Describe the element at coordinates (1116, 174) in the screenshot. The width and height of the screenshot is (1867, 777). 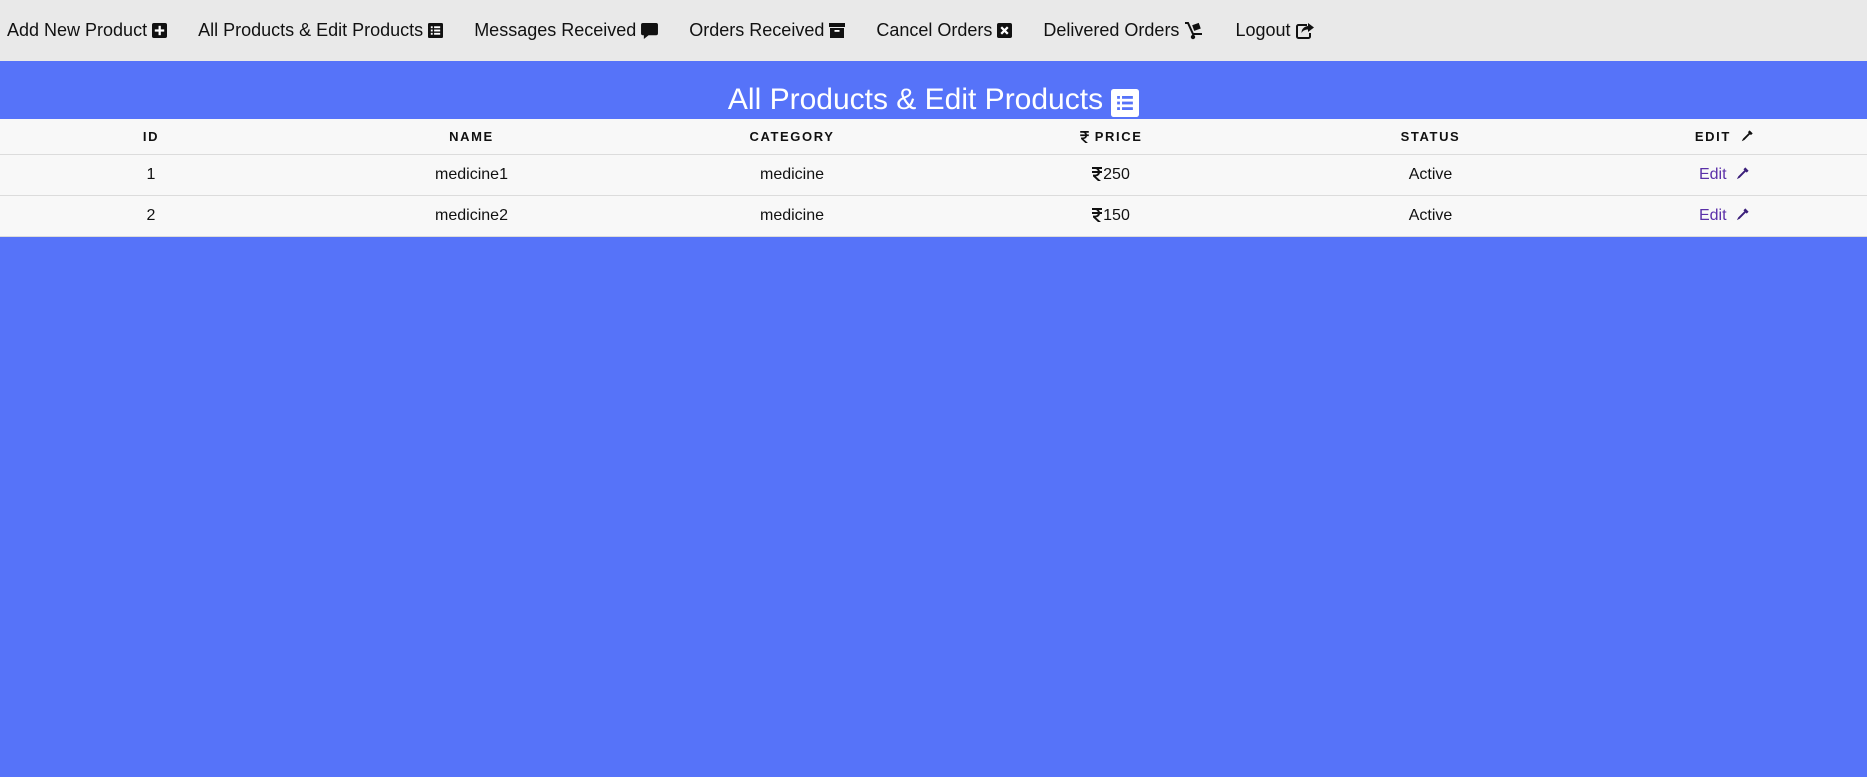
I see `price-value: 250` at that location.